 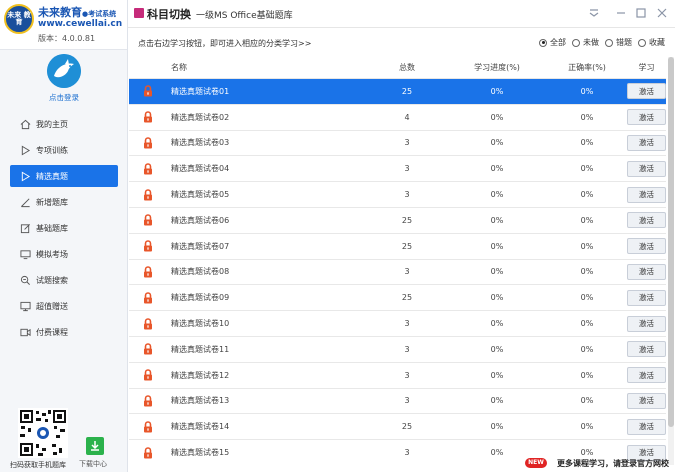 I want to click on download-button, so click(x=95, y=446).